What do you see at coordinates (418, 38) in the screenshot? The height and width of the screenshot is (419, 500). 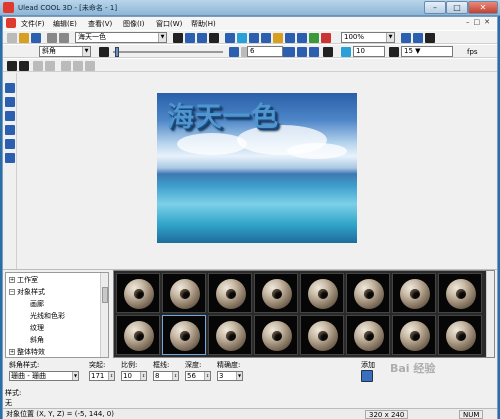 I see `zoom-out-icon` at bounding box center [418, 38].